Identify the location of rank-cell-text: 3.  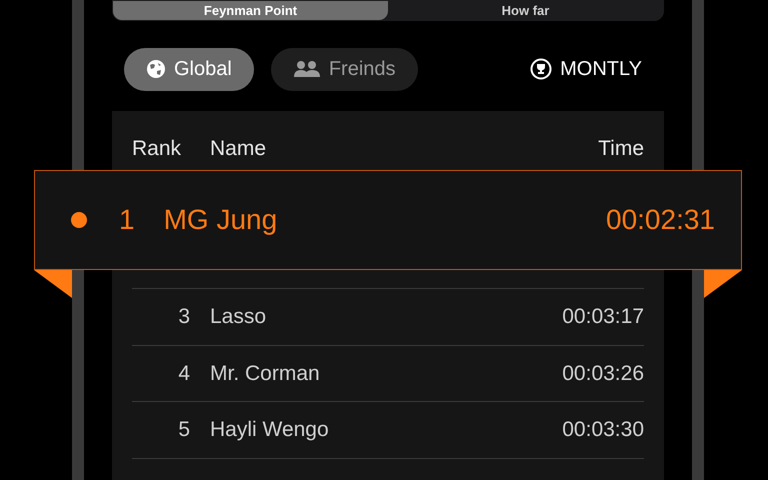
(183, 317).